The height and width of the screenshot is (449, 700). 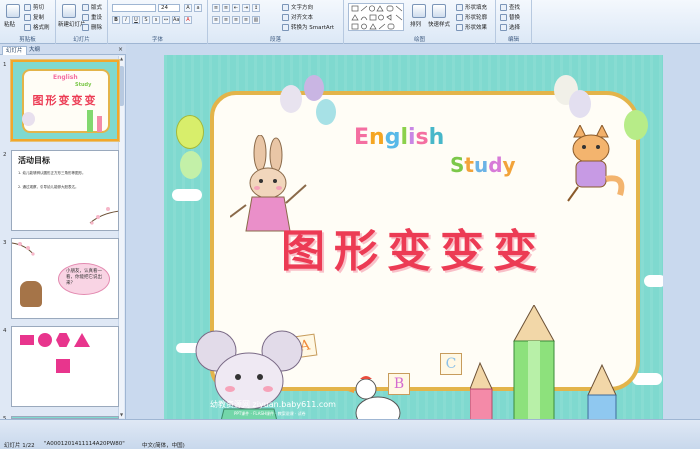 What do you see at coordinates (27, 340) in the screenshot?
I see `rectangle-shape` at bounding box center [27, 340].